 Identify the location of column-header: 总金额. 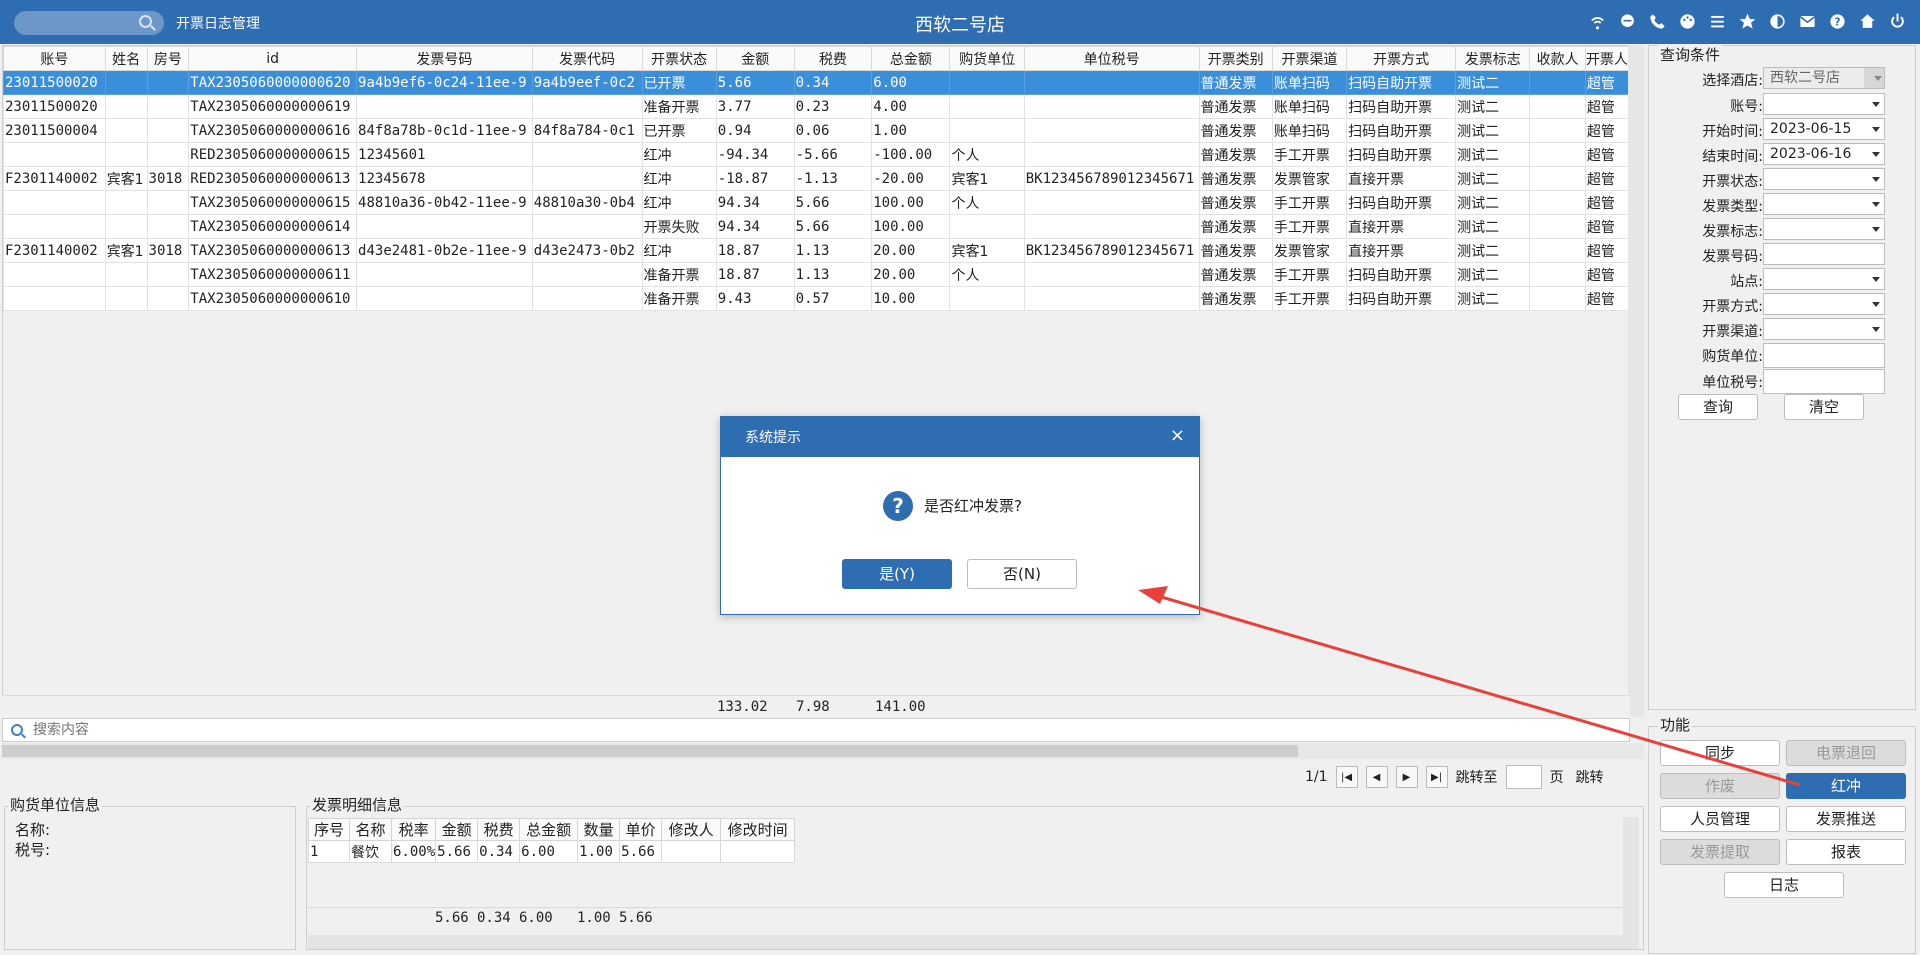
(911, 58).